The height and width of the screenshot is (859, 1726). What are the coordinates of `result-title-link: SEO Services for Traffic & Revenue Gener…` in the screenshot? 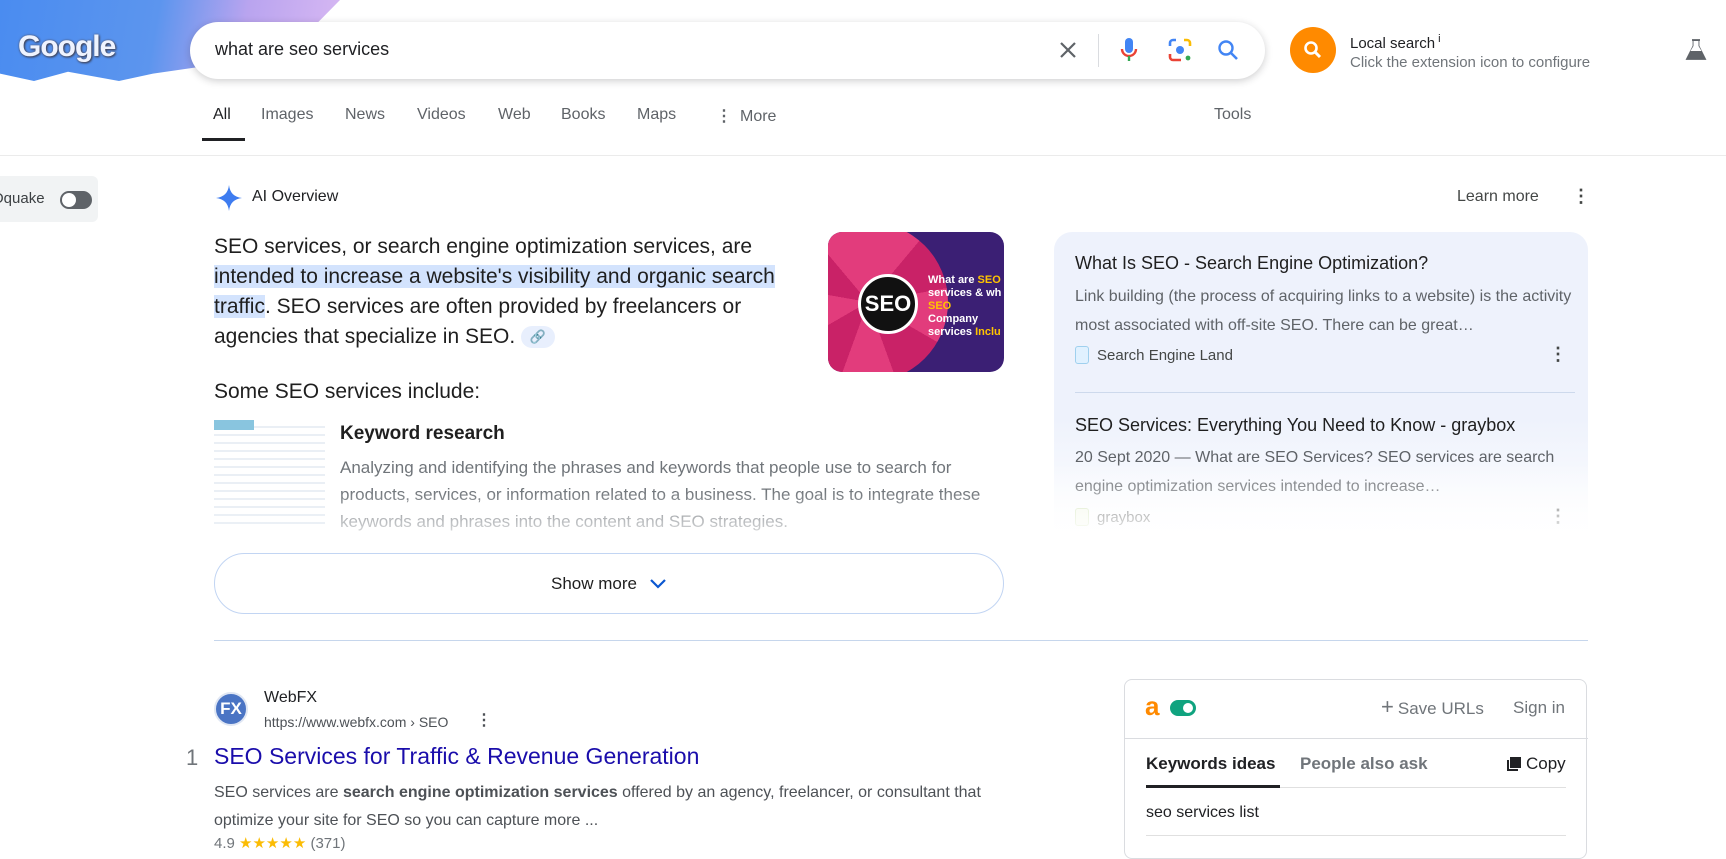 It's located at (456, 756).